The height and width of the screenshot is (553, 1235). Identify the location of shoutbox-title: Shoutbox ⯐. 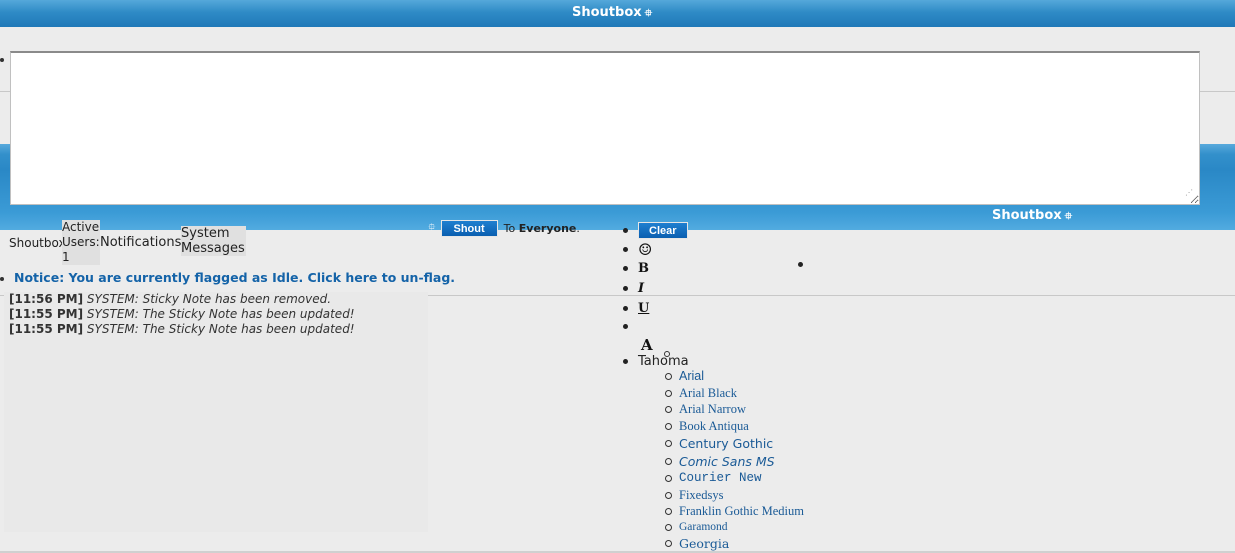
(612, 14).